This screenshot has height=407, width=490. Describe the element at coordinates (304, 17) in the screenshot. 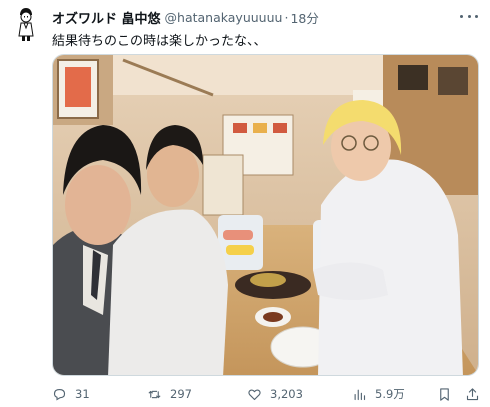

I see `post-time: 18分` at that location.